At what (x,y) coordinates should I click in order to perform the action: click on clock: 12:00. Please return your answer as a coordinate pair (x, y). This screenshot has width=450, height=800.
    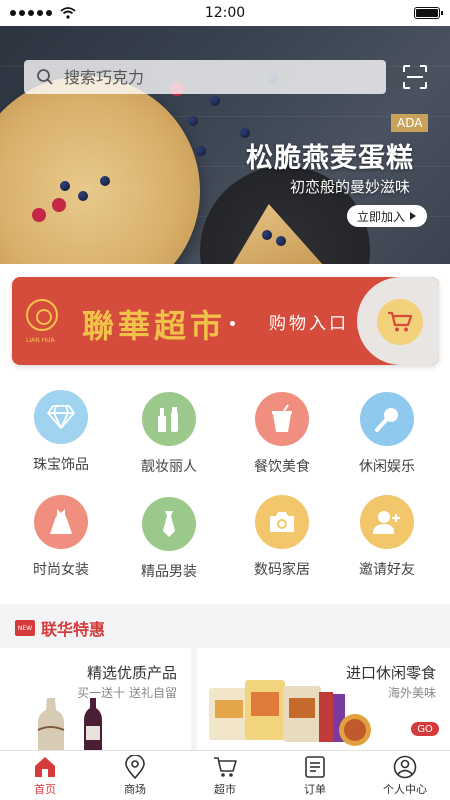
    Looking at the image, I should click on (225, 13).